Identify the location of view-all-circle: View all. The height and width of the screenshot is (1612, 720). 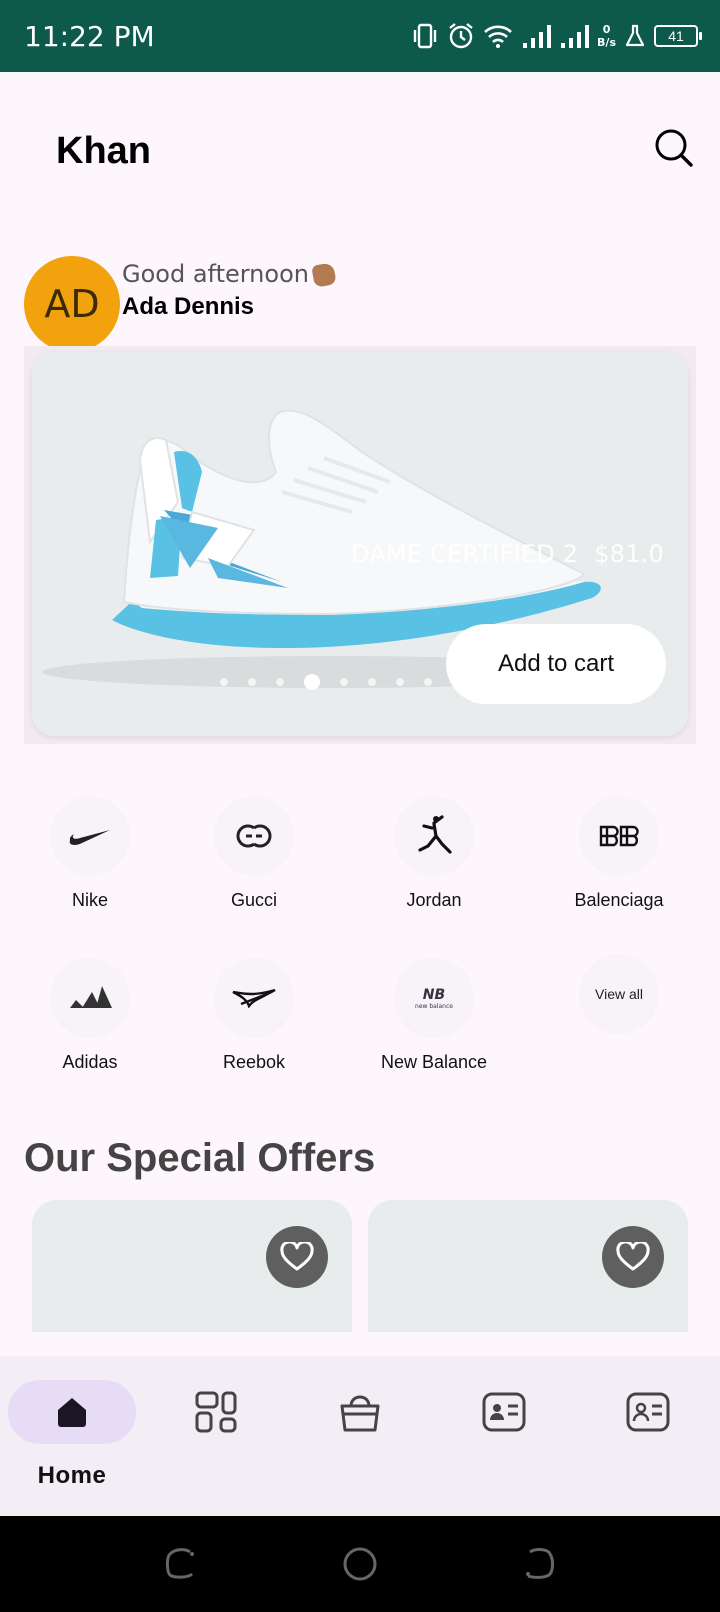
(619, 994).